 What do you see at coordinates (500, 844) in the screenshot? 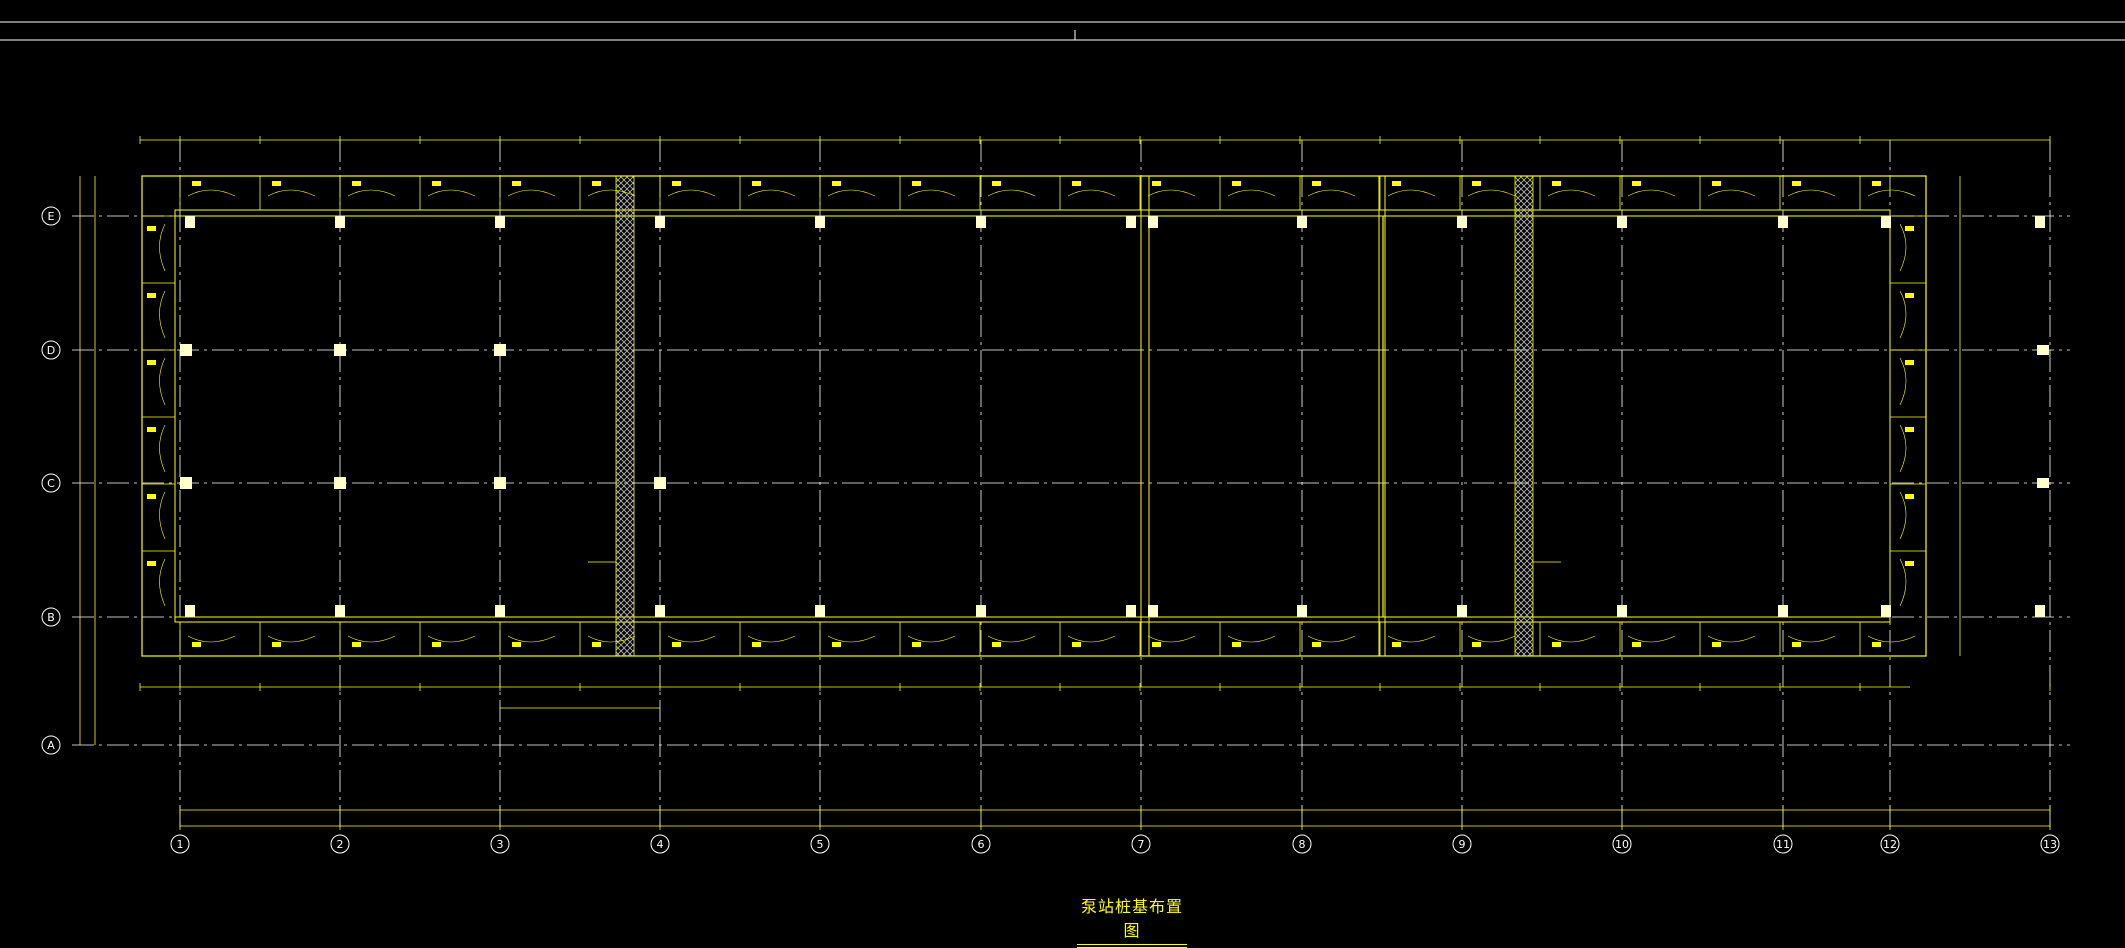
I see `grid-bubble-label: 3` at bounding box center [500, 844].